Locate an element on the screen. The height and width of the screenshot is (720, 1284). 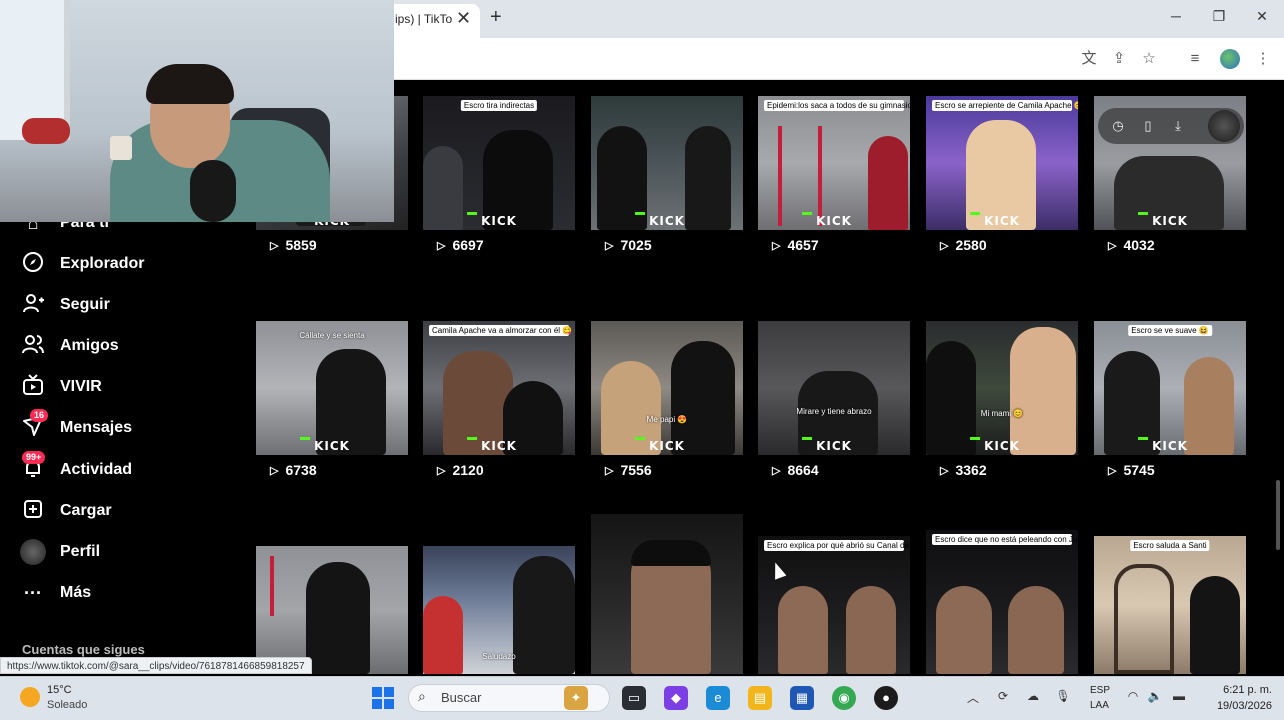
media-control-icon: ≡ is located at coordinates (1195, 59).